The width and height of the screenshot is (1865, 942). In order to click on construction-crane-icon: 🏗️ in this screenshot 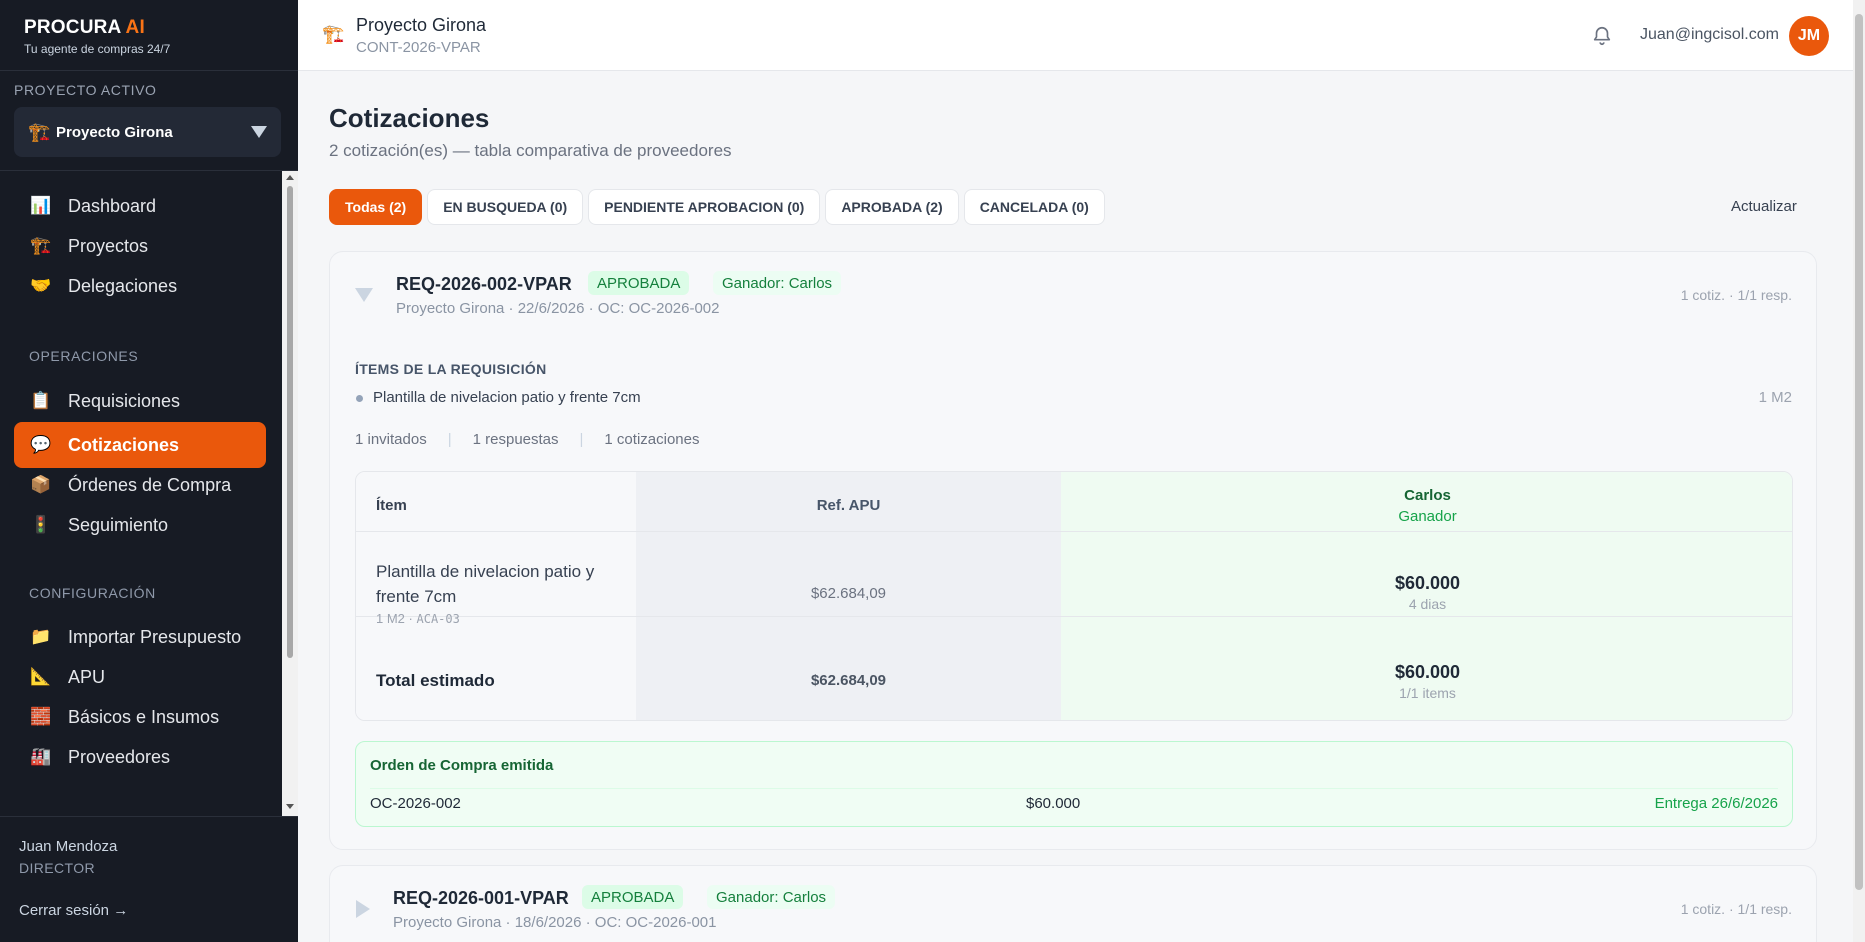, I will do `click(39, 131)`.